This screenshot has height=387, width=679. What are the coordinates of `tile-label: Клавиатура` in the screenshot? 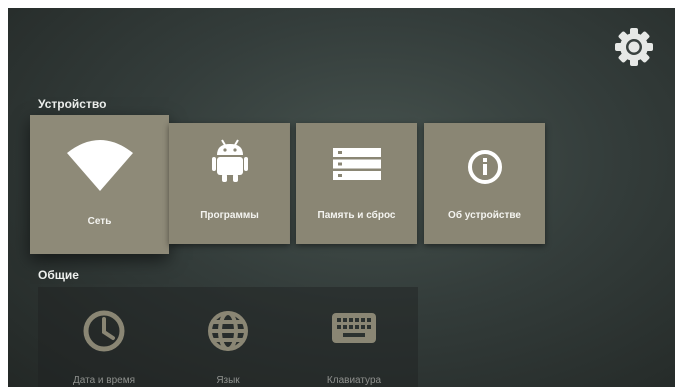 It's located at (354, 380).